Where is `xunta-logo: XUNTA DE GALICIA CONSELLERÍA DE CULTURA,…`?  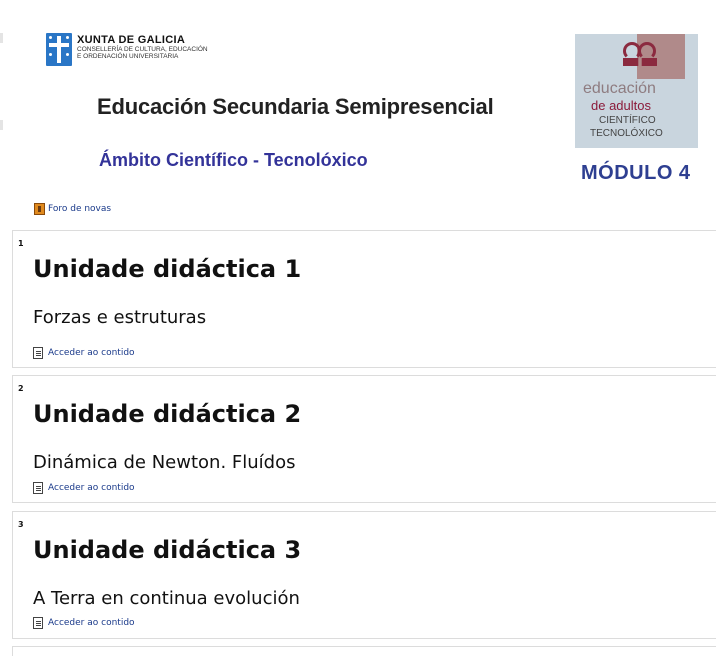
xunta-logo: XUNTA DE GALICIA CONSELLERÍA DE CULTURA,… is located at coordinates (127, 49).